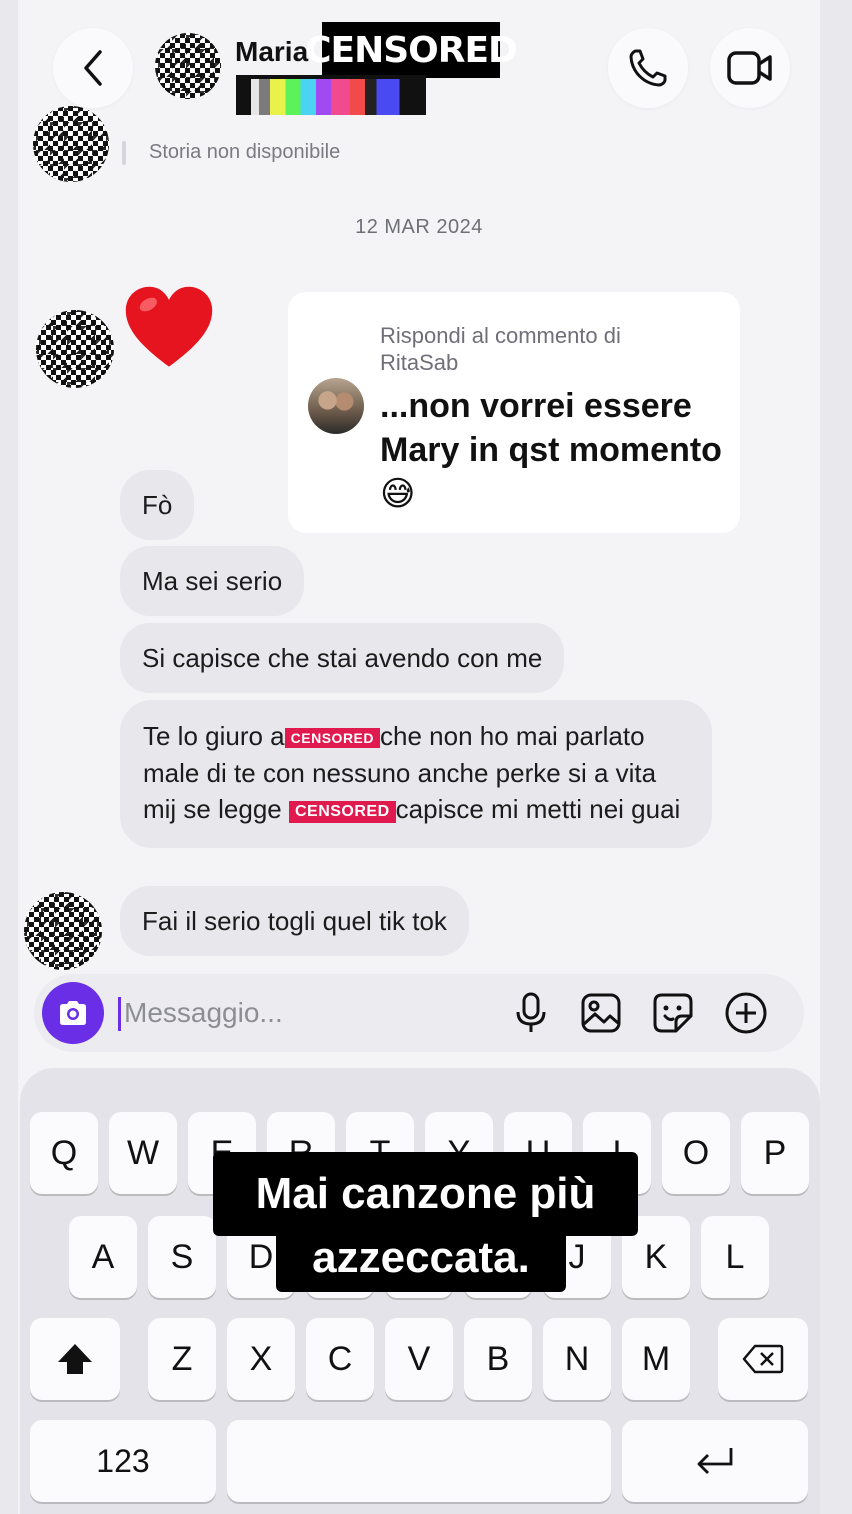 The height and width of the screenshot is (1514, 852). Describe the element at coordinates (271, 52) in the screenshot. I see `contact-name: Maria` at that location.